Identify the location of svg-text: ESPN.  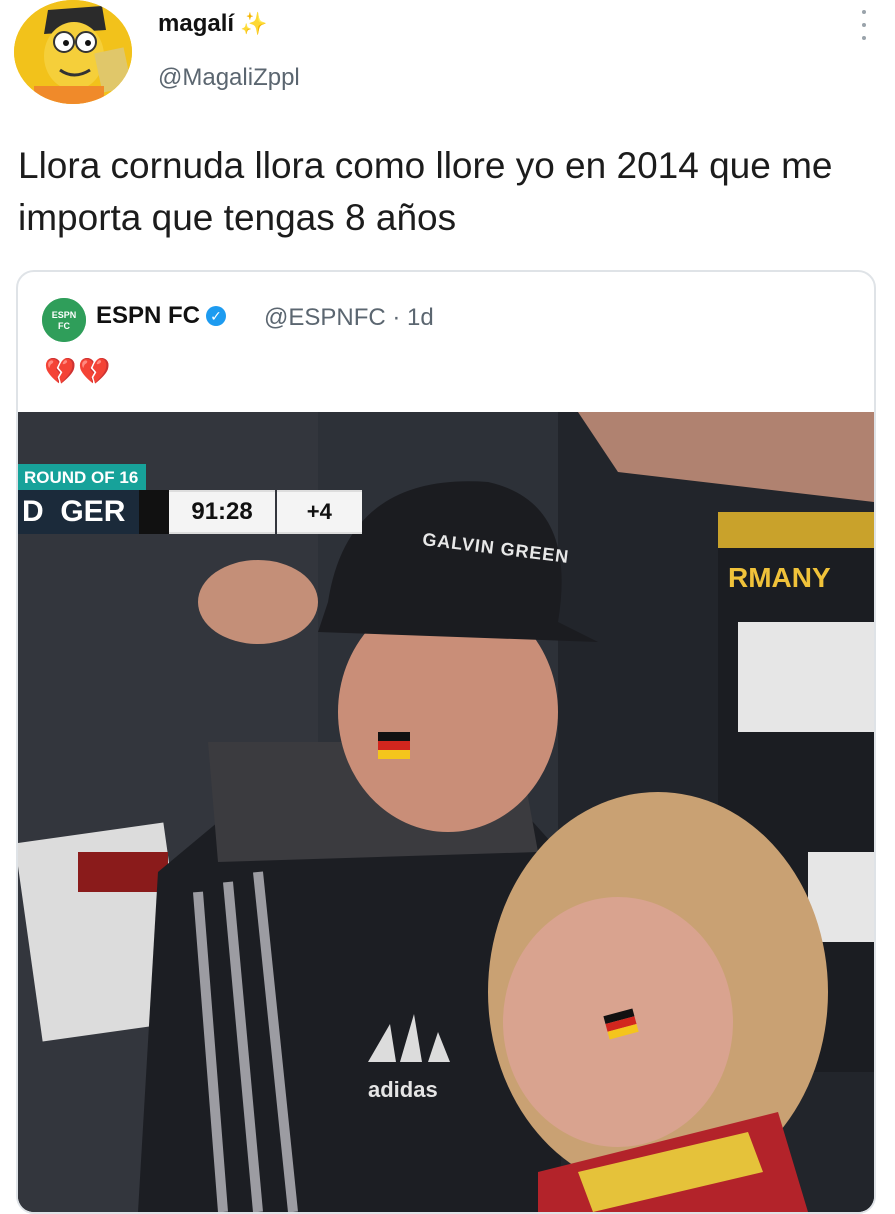
(64, 315).